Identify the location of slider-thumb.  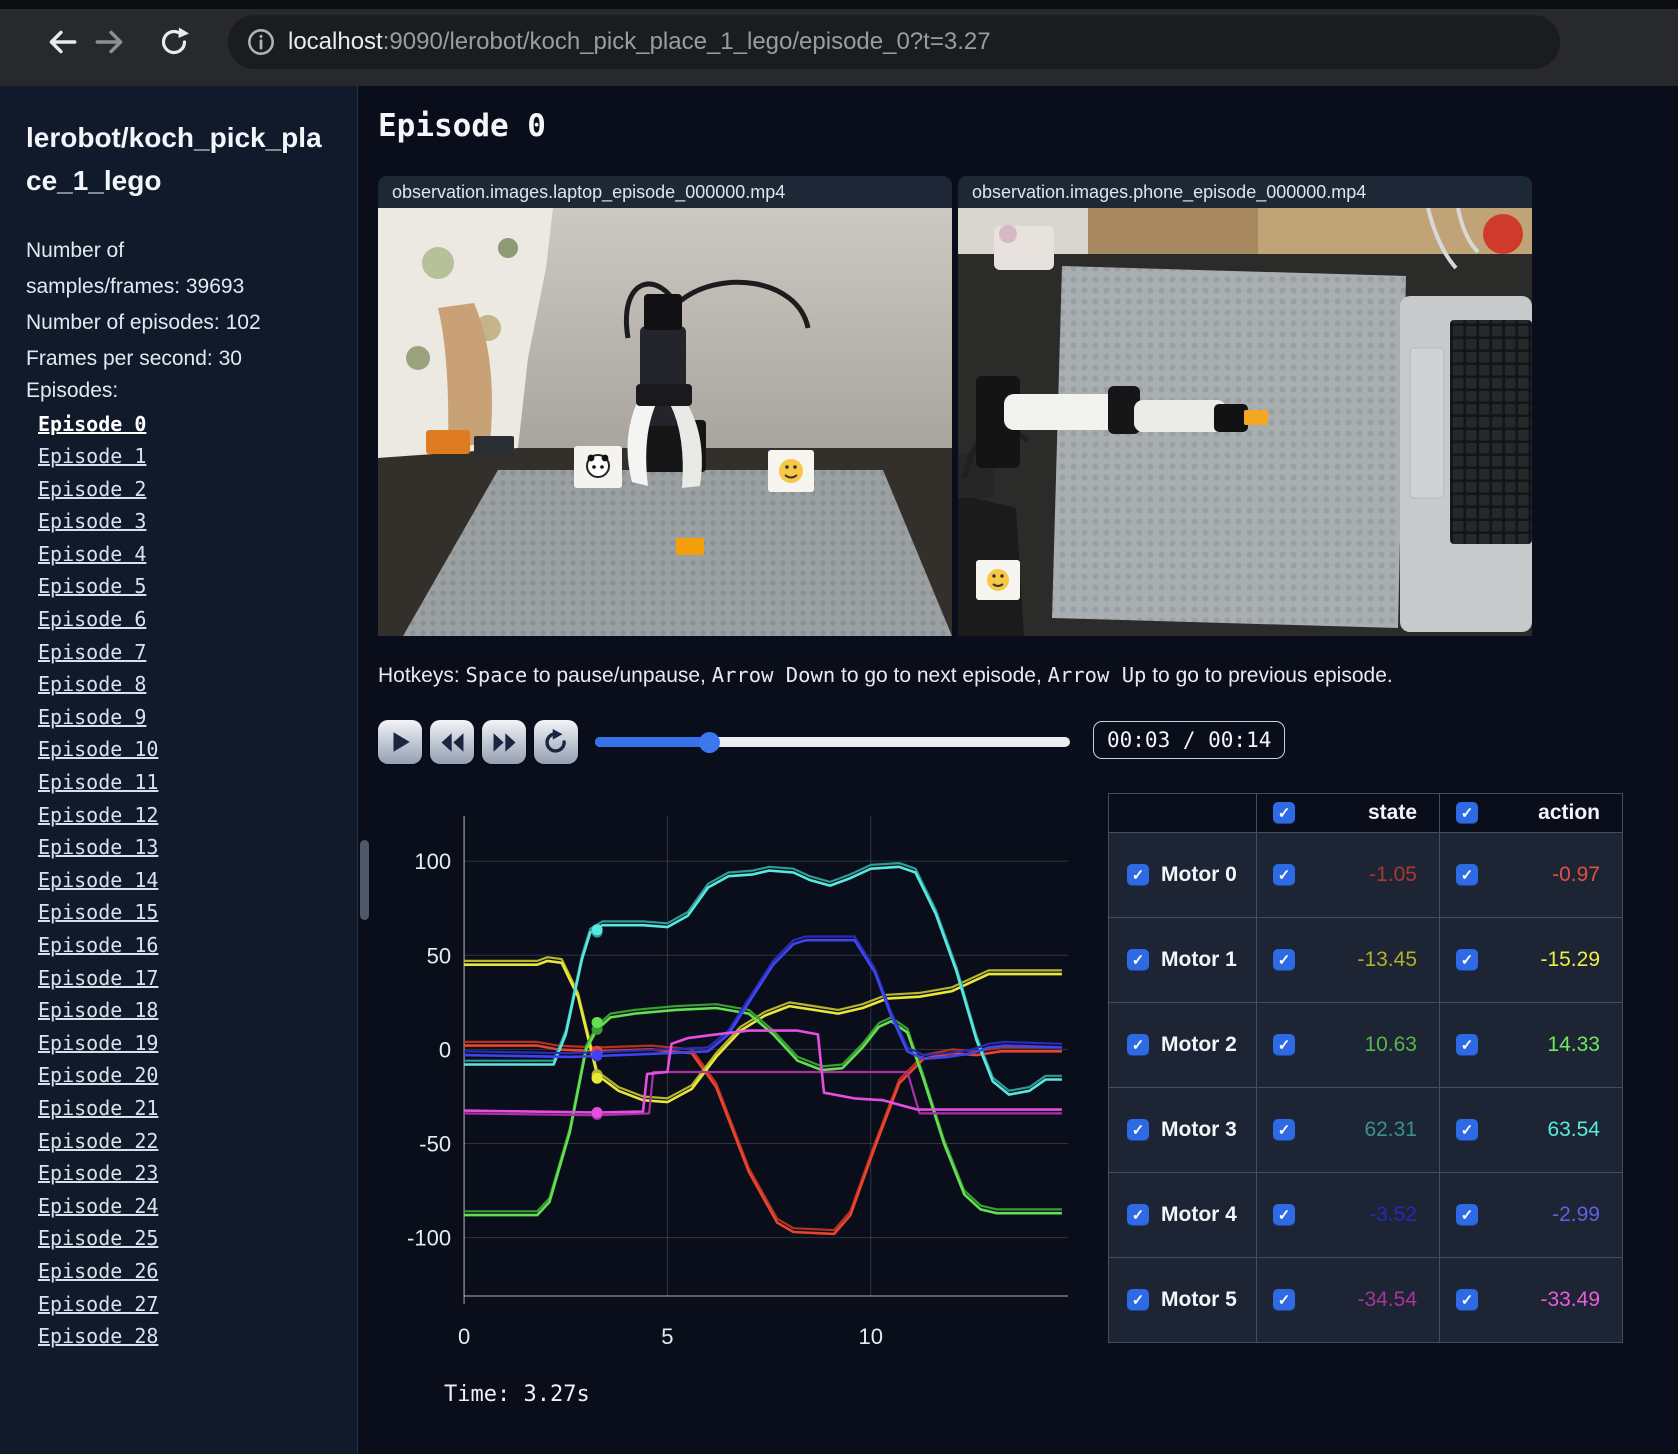
(709, 742).